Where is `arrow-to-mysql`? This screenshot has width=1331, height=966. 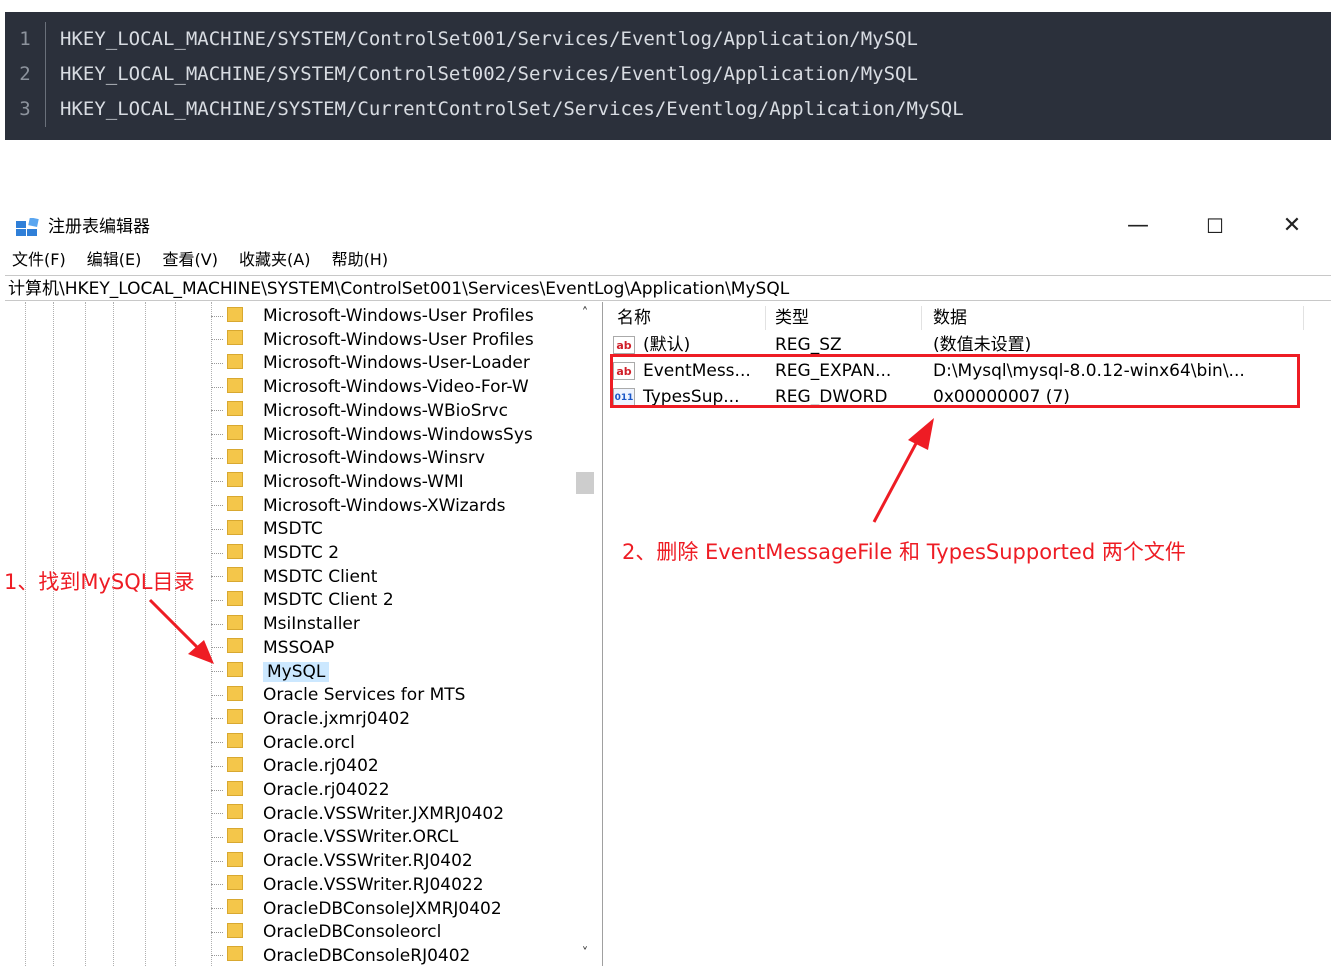 arrow-to-mysql is located at coordinates (181, 631).